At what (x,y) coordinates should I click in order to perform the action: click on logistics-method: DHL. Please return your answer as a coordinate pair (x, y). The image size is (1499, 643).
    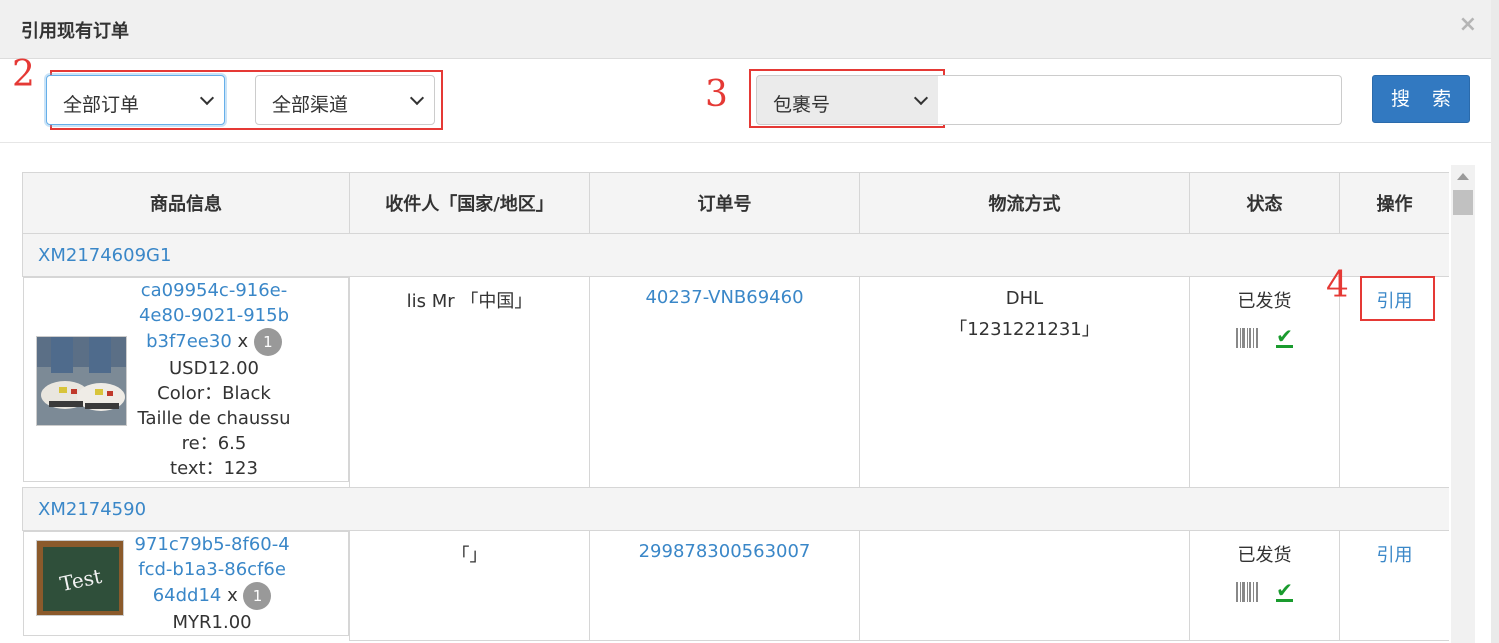
    Looking at the image, I should click on (1024, 298).